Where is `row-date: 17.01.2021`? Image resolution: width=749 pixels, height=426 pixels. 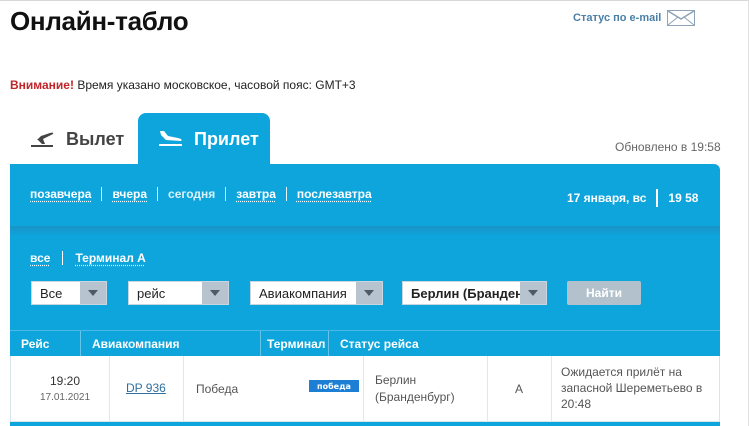 row-date: 17.01.2021 is located at coordinates (65, 397).